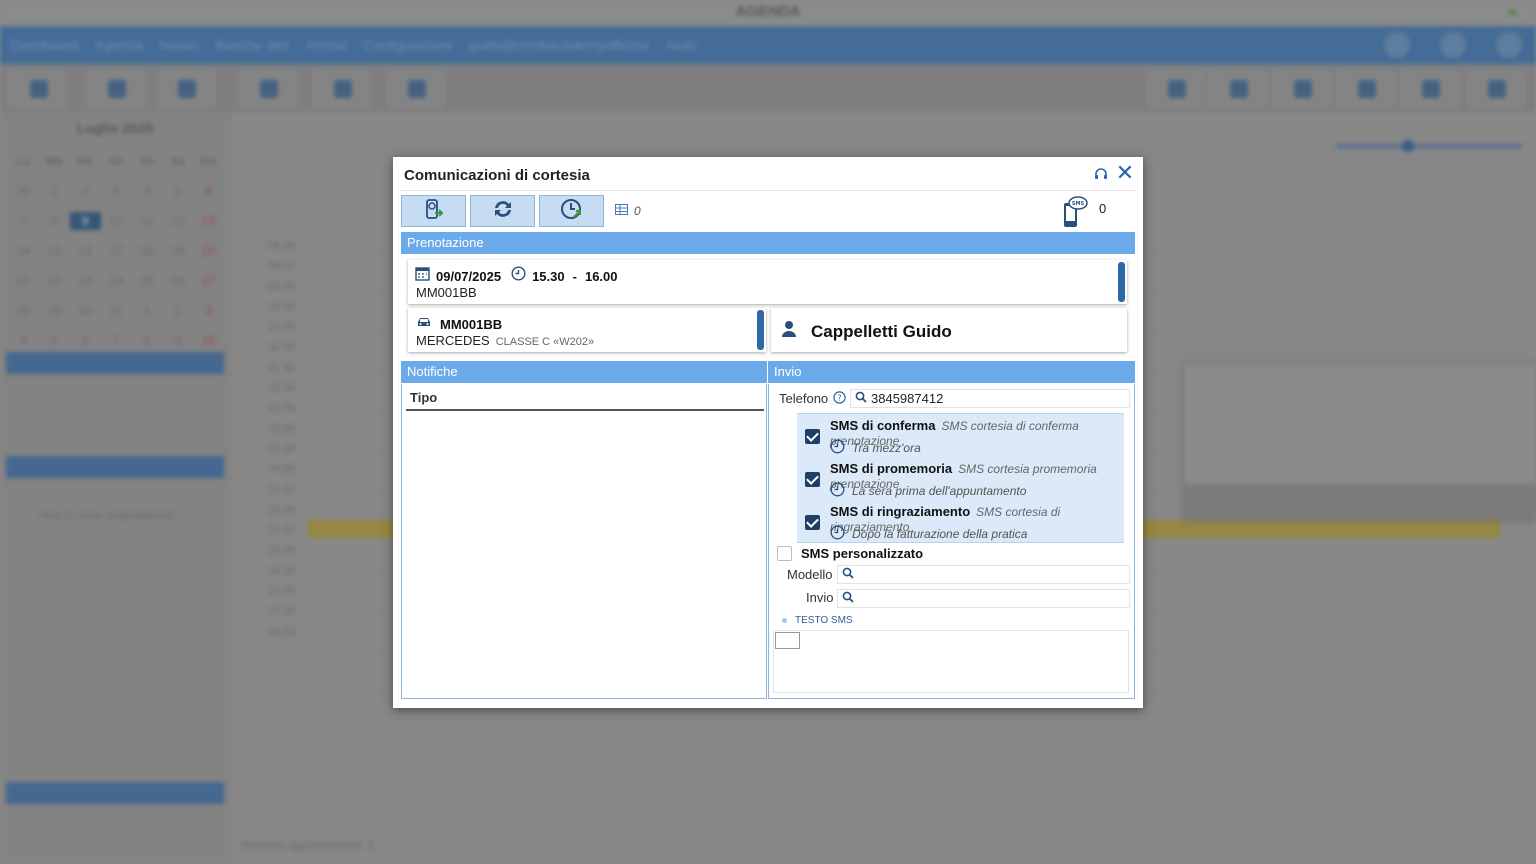 This screenshot has width=1536, height=864. I want to click on vehicle-plate: MM001BB, so click(471, 324).